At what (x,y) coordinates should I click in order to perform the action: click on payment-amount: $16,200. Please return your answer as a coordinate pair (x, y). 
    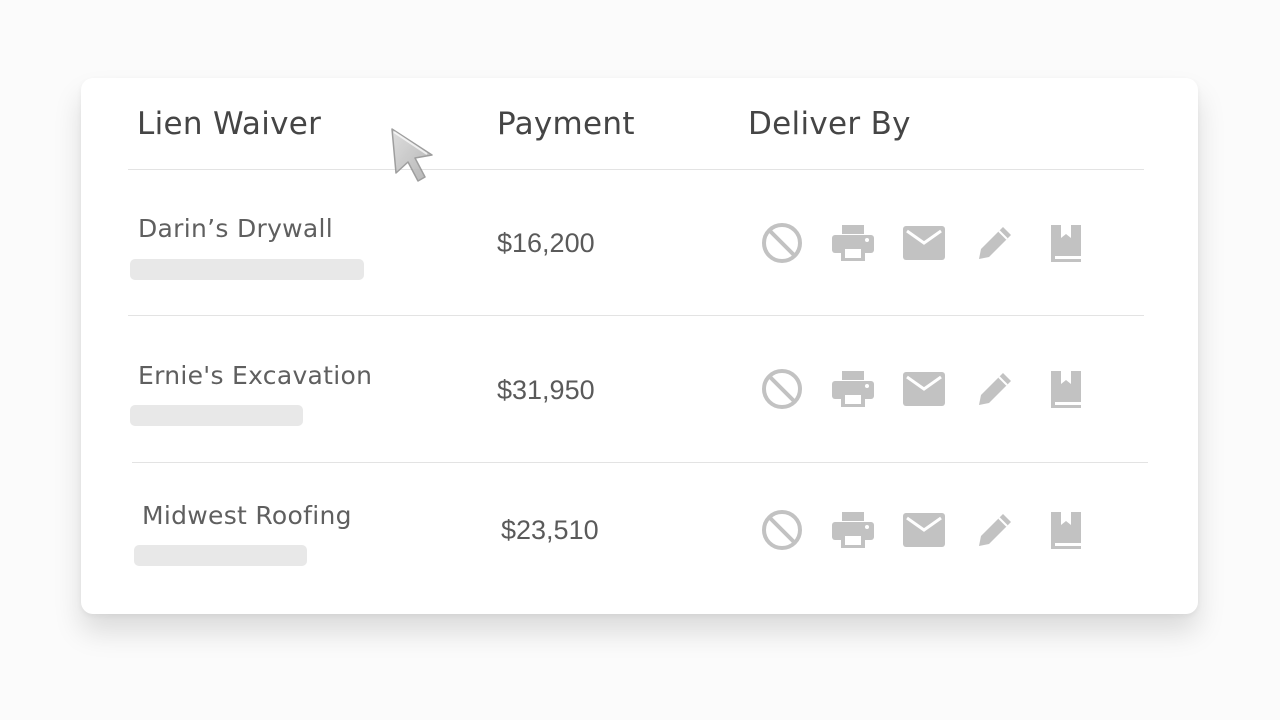
    Looking at the image, I should click on (546, 243).